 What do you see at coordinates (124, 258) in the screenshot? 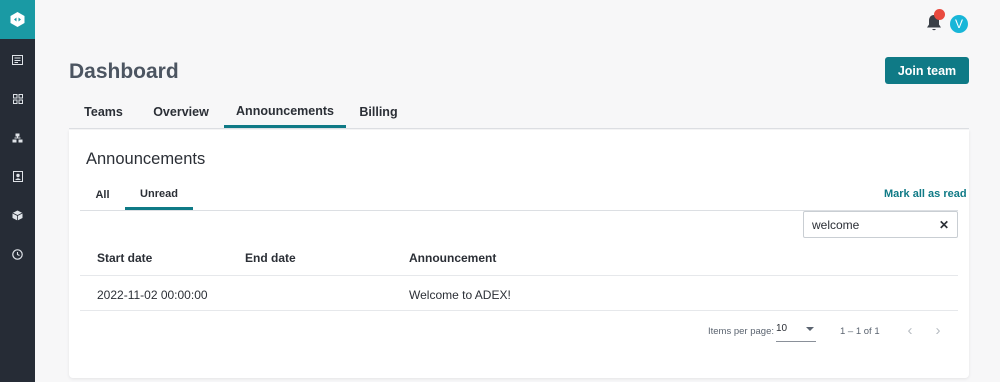
I see `column-header-start-date: Start date` at bounding box center [124, 258].